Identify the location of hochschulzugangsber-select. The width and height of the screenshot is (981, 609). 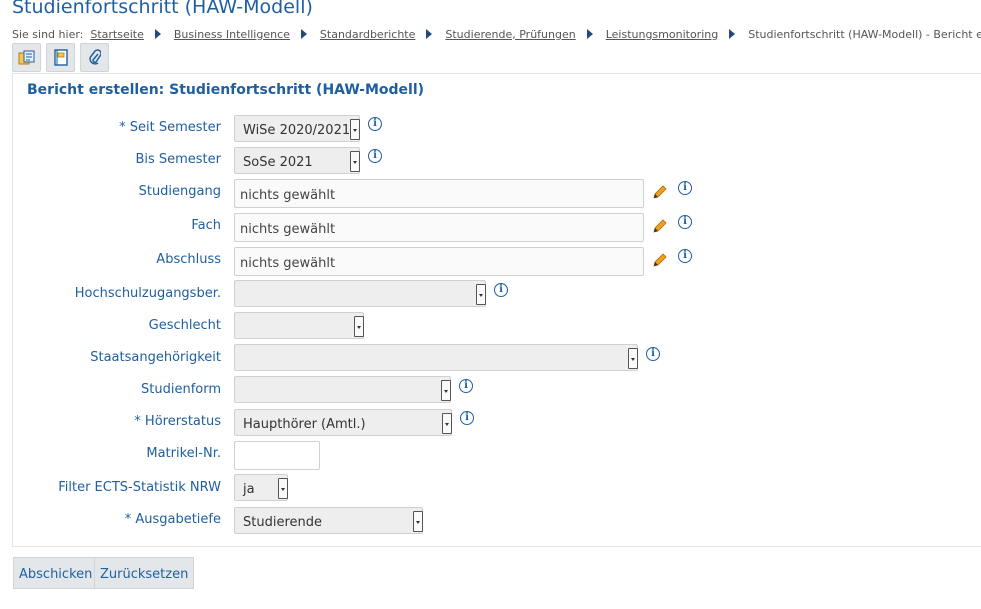
(360, 293).